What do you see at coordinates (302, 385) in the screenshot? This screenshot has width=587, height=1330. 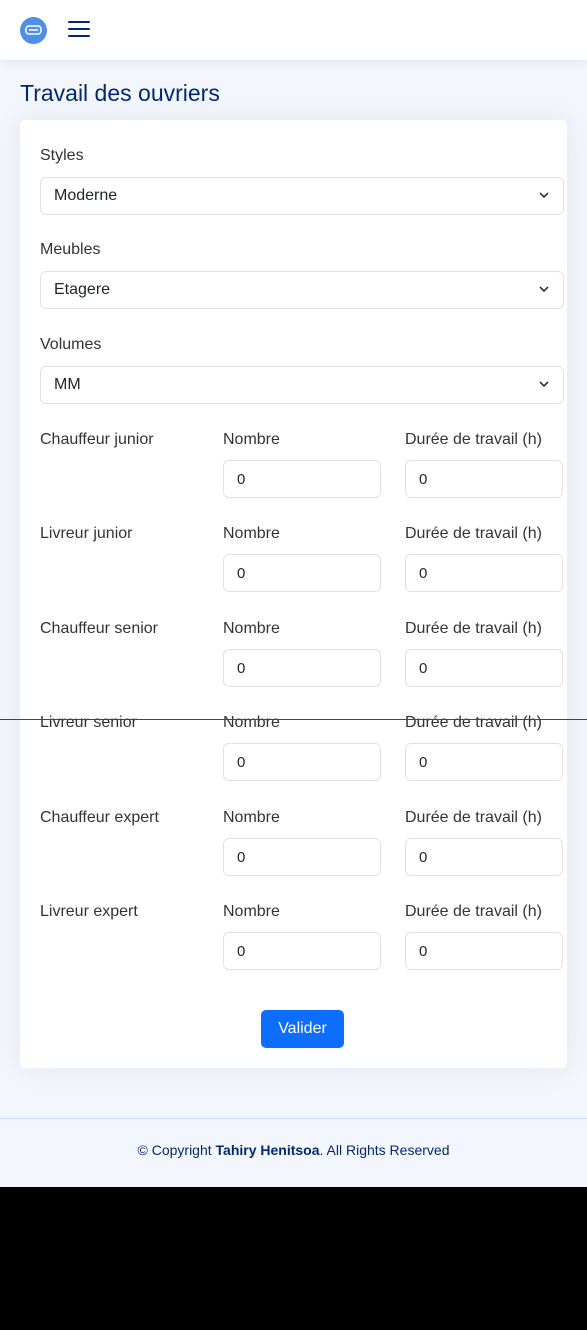 I see `volumes-select: MM` at bounding box center [302, 385].